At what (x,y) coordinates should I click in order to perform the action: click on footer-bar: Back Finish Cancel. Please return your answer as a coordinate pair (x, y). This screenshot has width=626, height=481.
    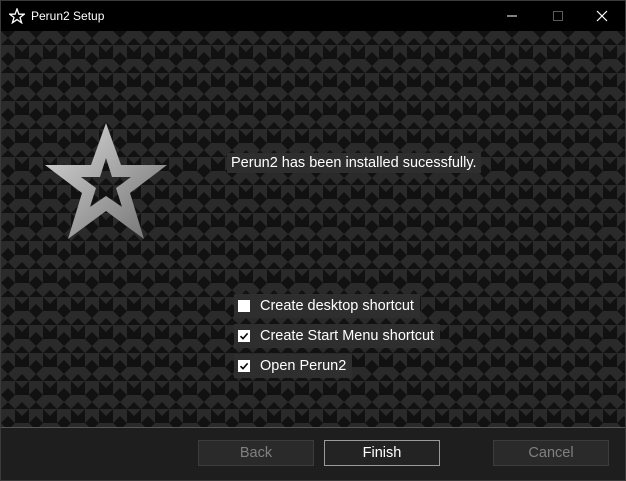
    Looking at the image, I should click on (313, 453).